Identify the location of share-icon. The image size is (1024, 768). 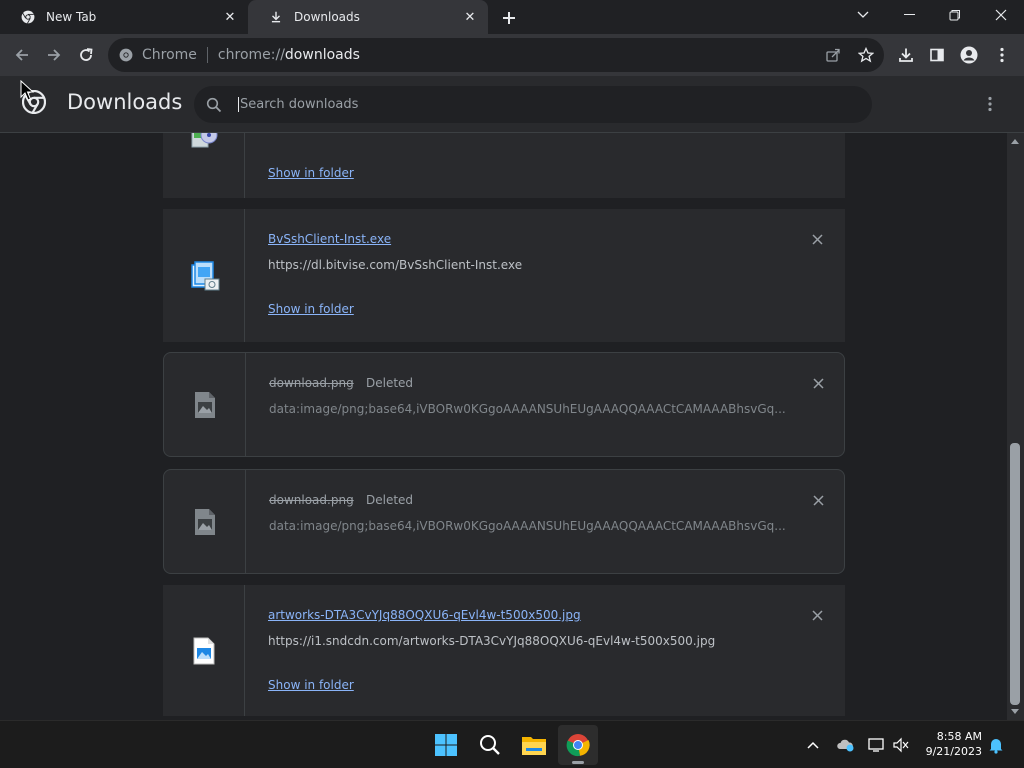
(833, 55).